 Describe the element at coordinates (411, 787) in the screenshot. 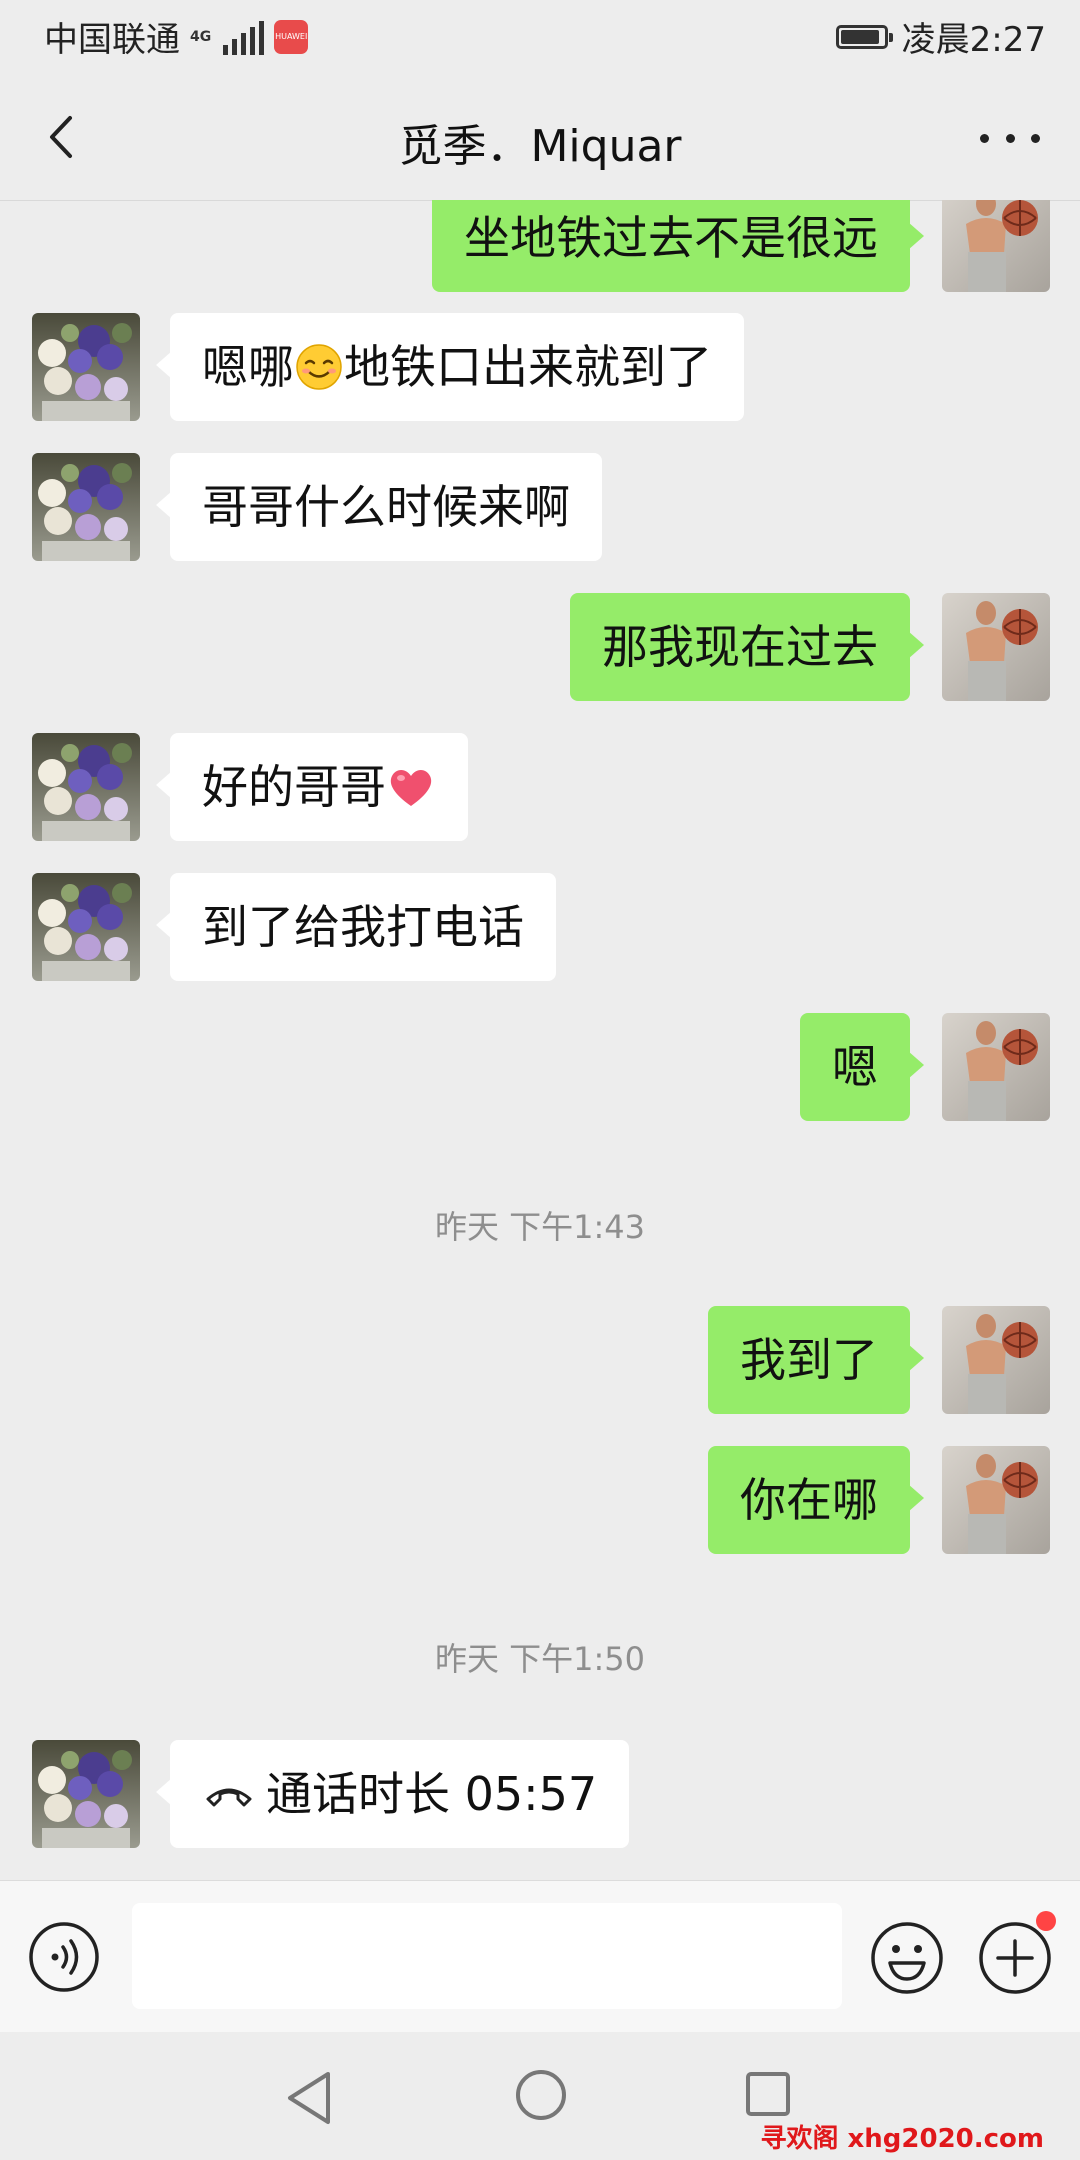

I see `heart-emoji` at that location.